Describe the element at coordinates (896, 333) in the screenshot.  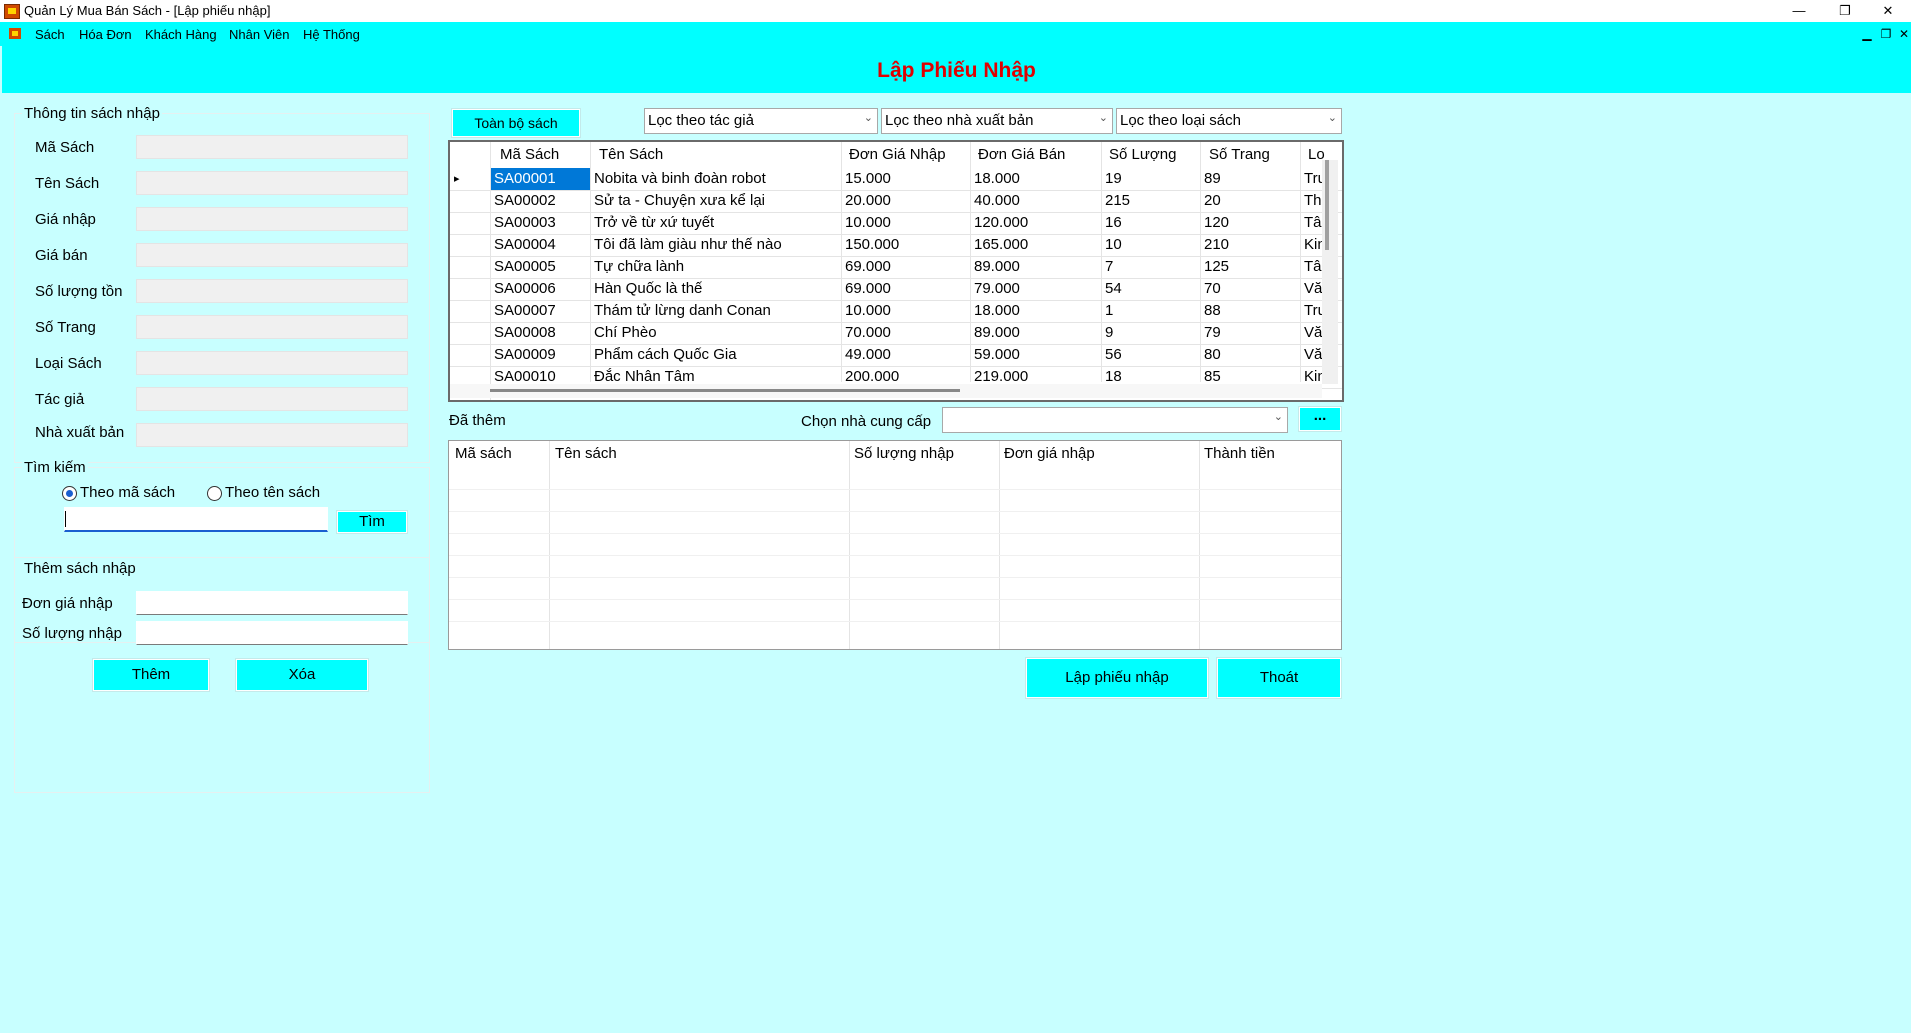
I see `table-row: SA00008 Chí Phèo 70.000 89.000 9 79 Văi` at that location.